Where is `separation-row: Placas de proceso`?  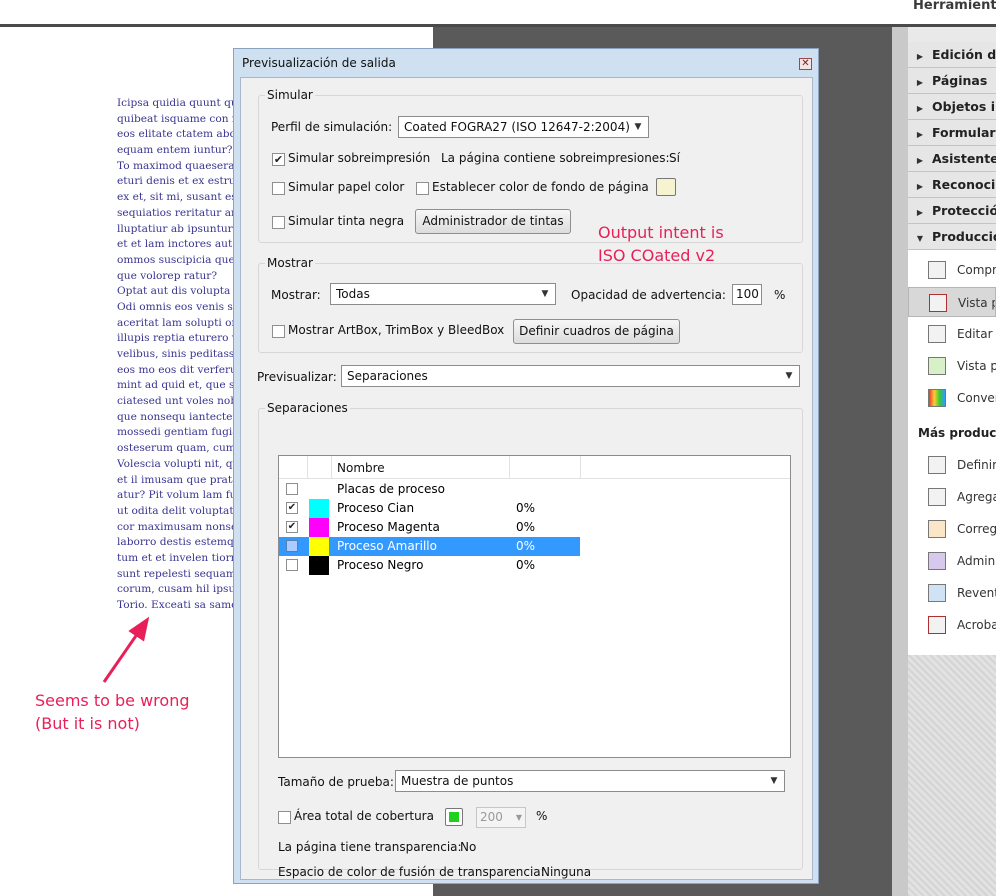
separation-row: Placas de proceso is located at coordinates (429, 489).